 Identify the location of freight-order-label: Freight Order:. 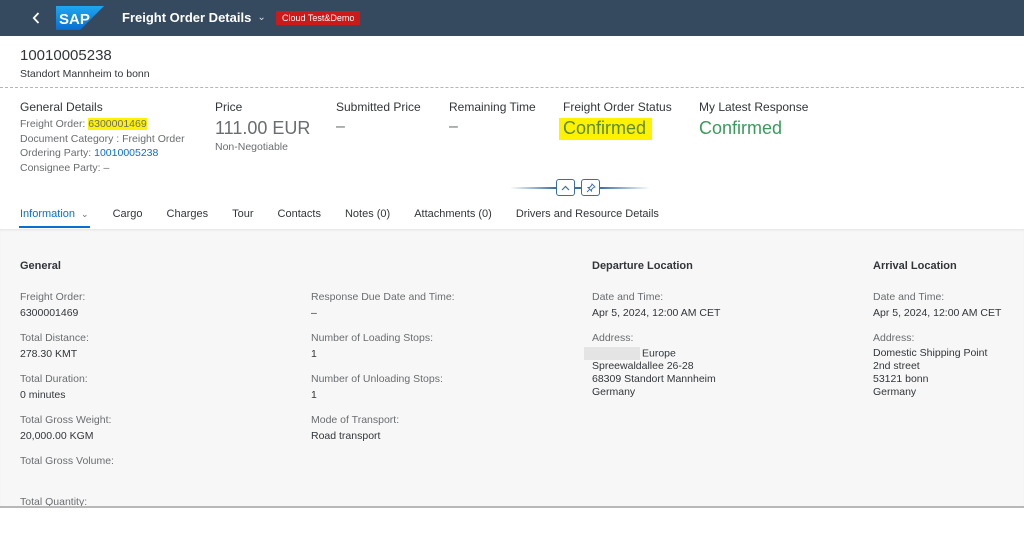
(54, 124).